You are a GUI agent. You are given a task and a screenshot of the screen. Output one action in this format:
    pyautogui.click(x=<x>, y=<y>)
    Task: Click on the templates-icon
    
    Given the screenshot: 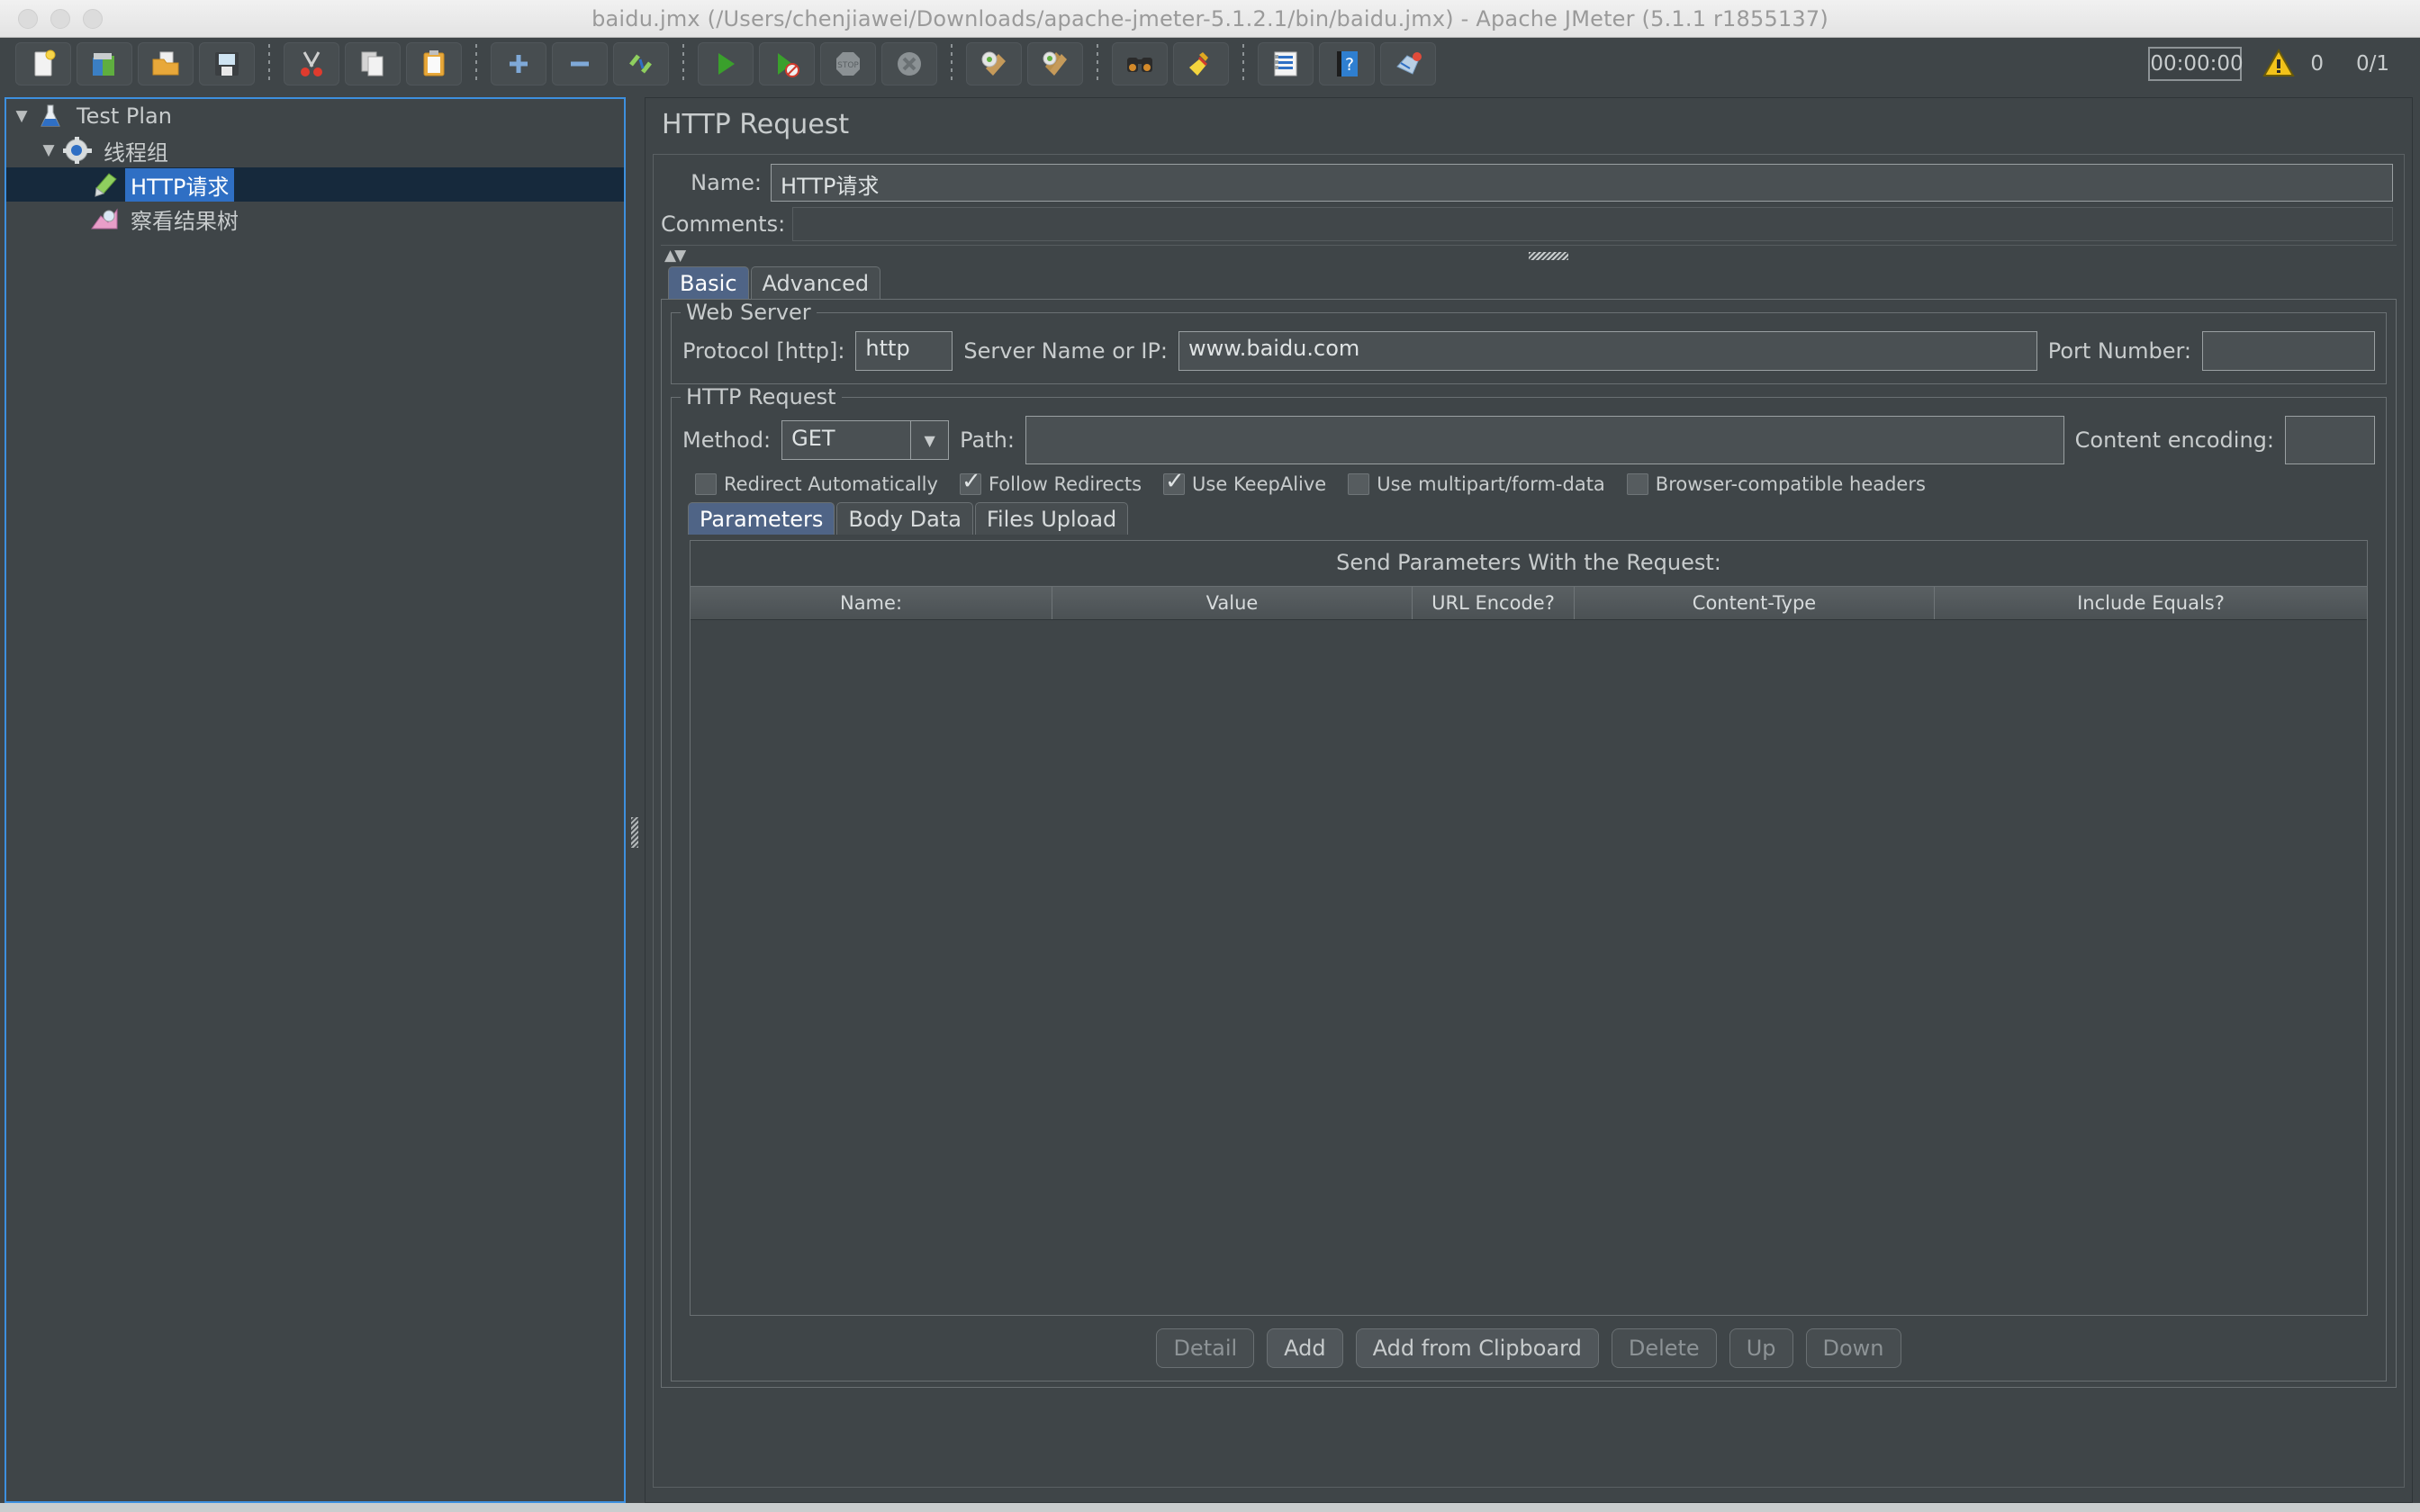 What is the action you would take?
    pyautogui.click(x=104, y=64)
    